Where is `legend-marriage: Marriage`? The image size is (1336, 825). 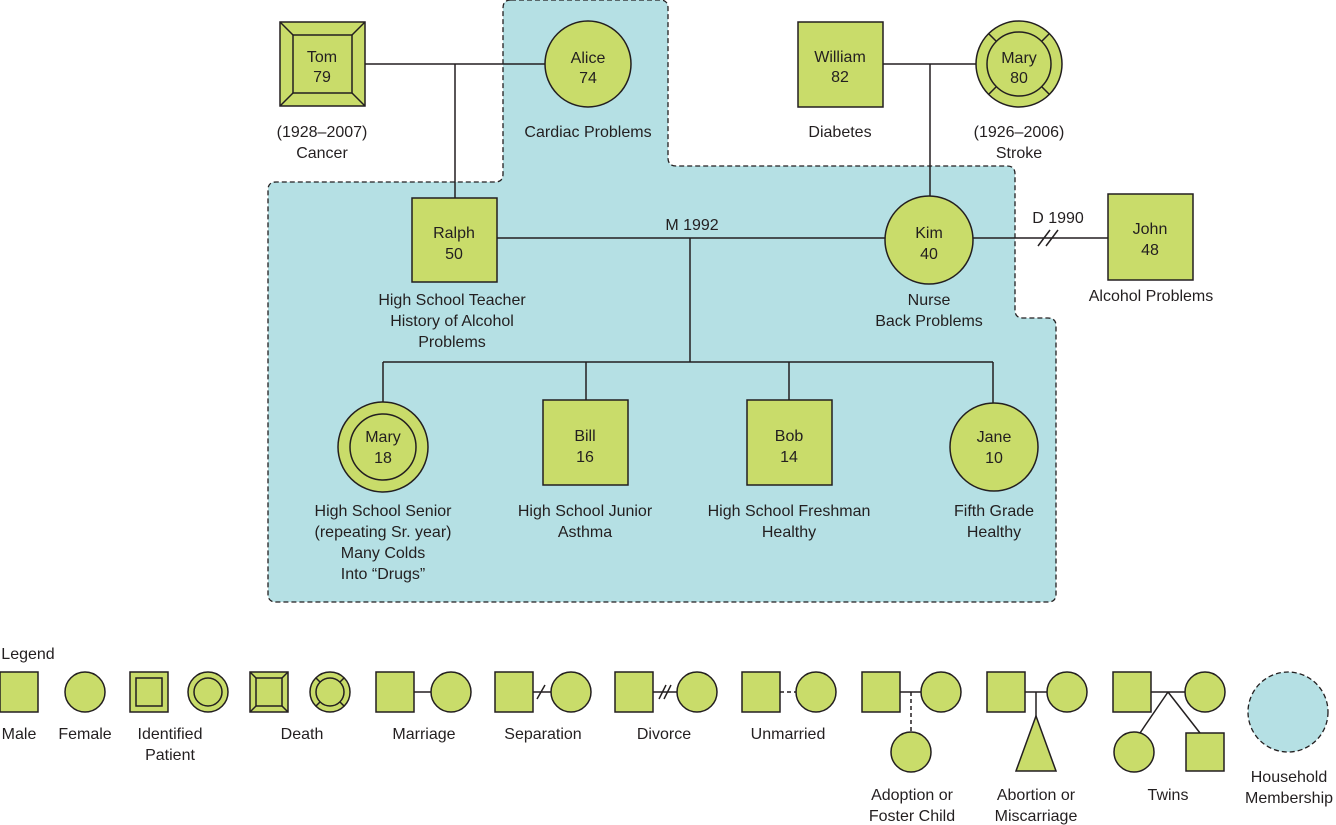 legend-marriage: Marriage is located at coordinates (423, 707).